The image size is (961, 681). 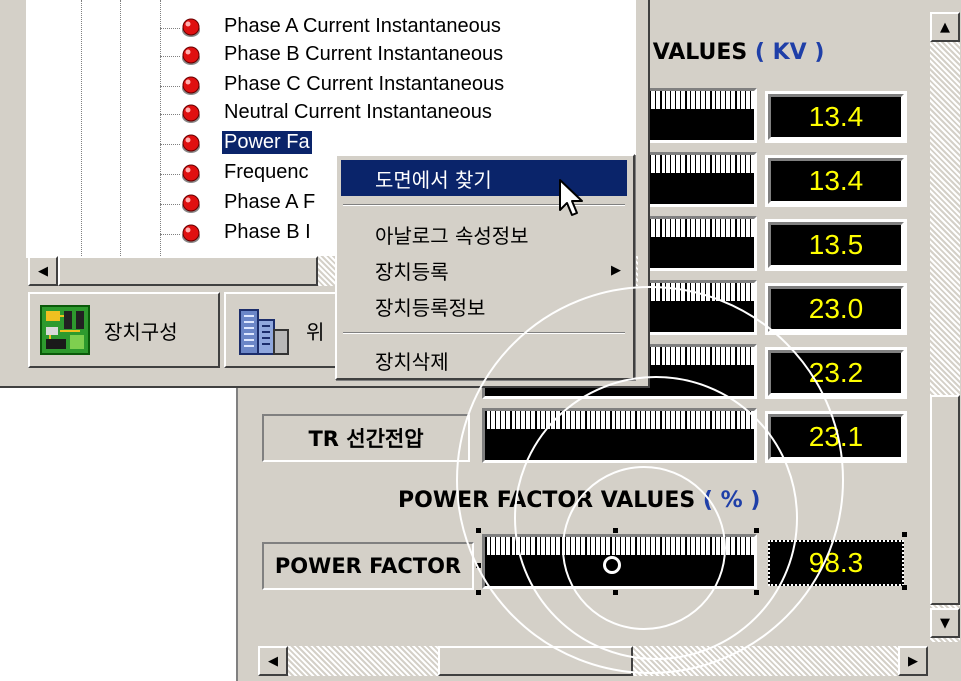 I want to click on tree-scroll-left-button: ◀, so click(x=43, y=271).